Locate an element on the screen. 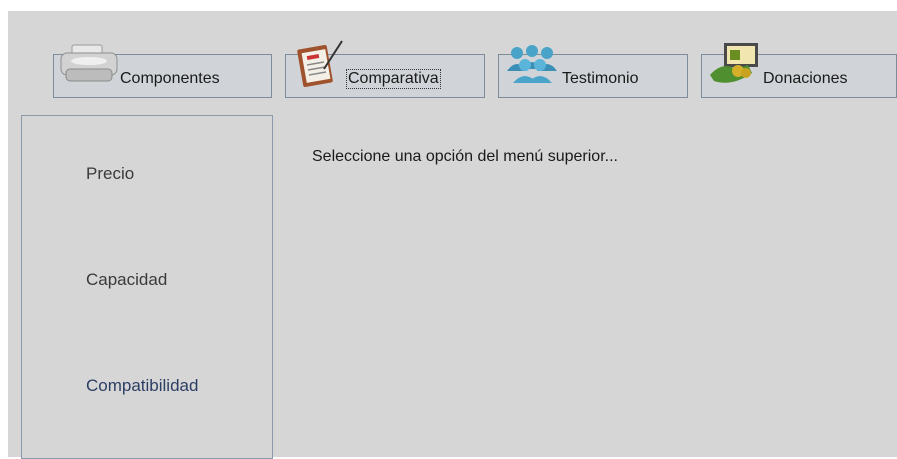 This screenshot has height=459, width=897. comparativa-button: Comparativa is located at coordinates (385, 69).